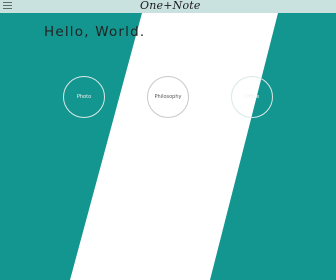 The width and height of the screenshot is (336, 280). I want to click on nav-circle-label: Photo, so click(84, 97).